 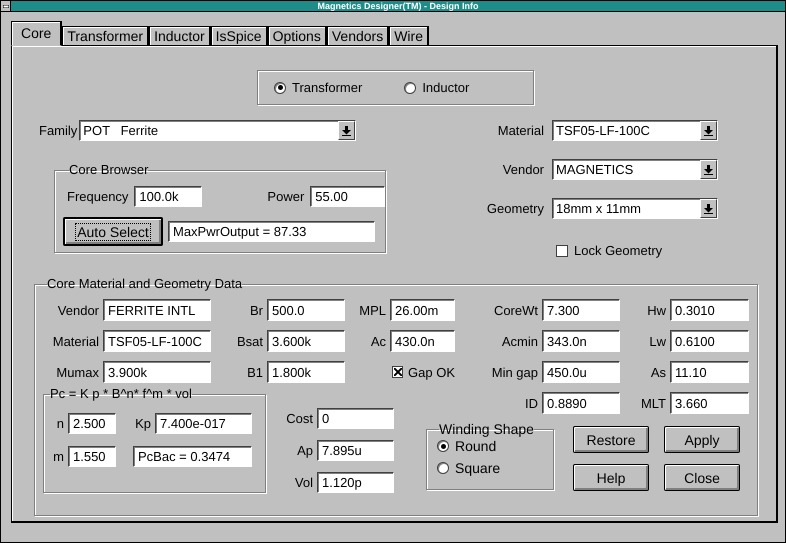 I want to click on field-label: ID, so click(x=531, y=403).